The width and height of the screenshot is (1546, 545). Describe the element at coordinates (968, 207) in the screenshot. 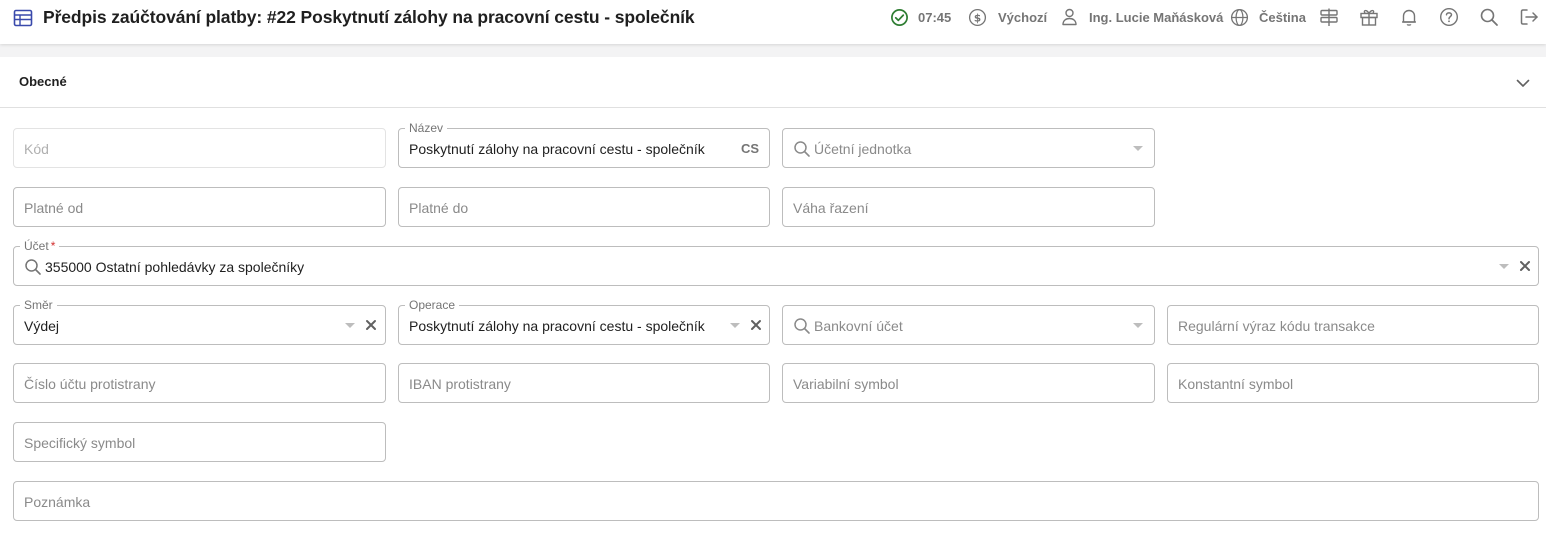

I see `sort-weight-field: Váha řazení` at that location.